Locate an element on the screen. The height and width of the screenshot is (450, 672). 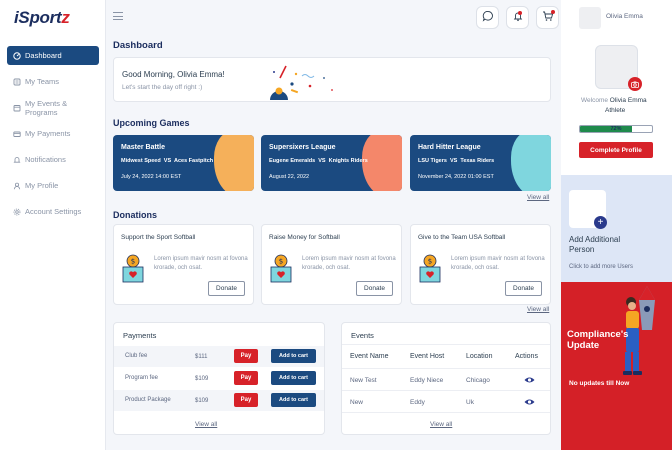
sidebar-item-my-teams: My Teams is located at coordinates (53, 81).